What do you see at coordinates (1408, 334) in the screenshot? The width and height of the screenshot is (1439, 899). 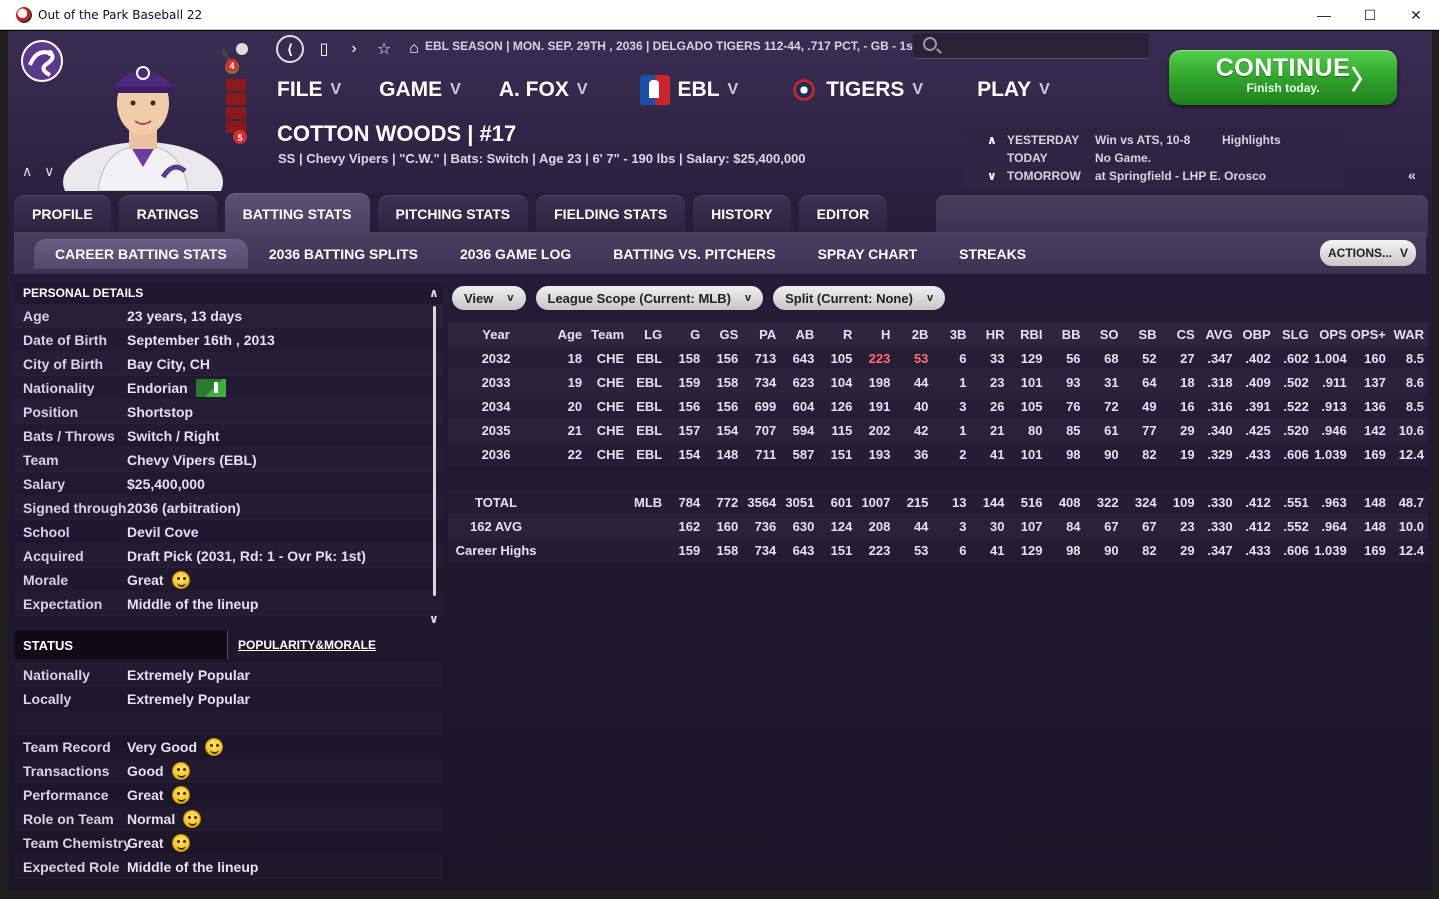 I see `column-header-war: WAR` at bounding box center [1408, 334].